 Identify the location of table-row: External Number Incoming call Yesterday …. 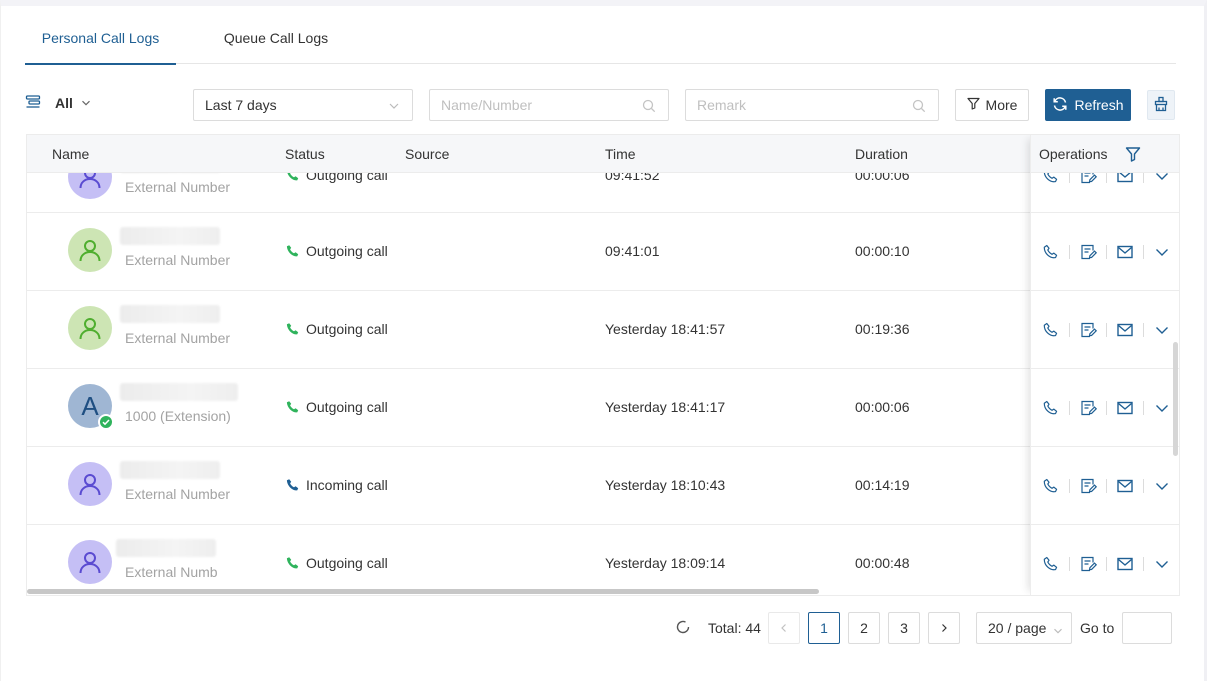
(603, 486).